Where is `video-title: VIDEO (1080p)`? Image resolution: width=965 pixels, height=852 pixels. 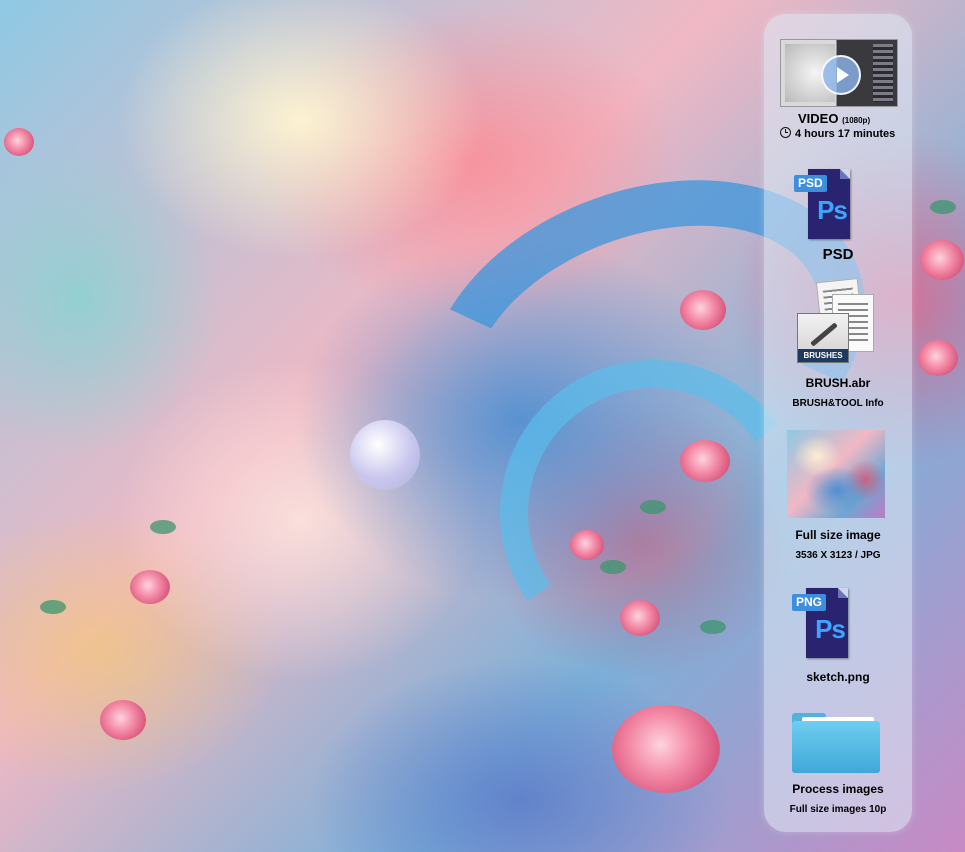 video-title: VIDEO (1080p) is located at coordinates (851, 118).